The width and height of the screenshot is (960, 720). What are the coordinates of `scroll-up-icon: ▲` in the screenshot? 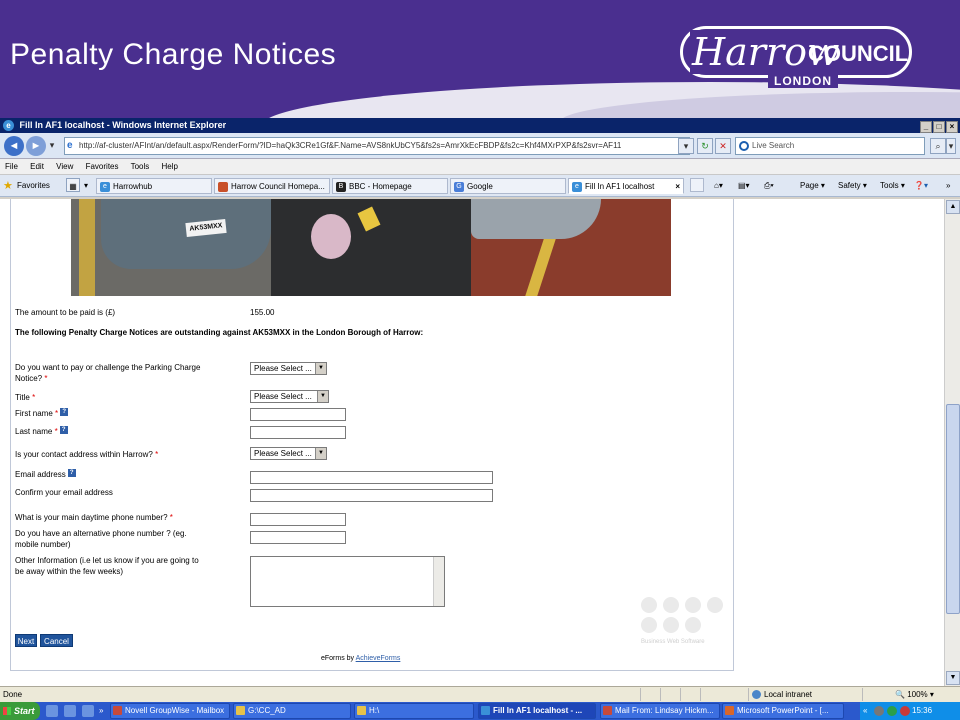 It's located at (953, 207).